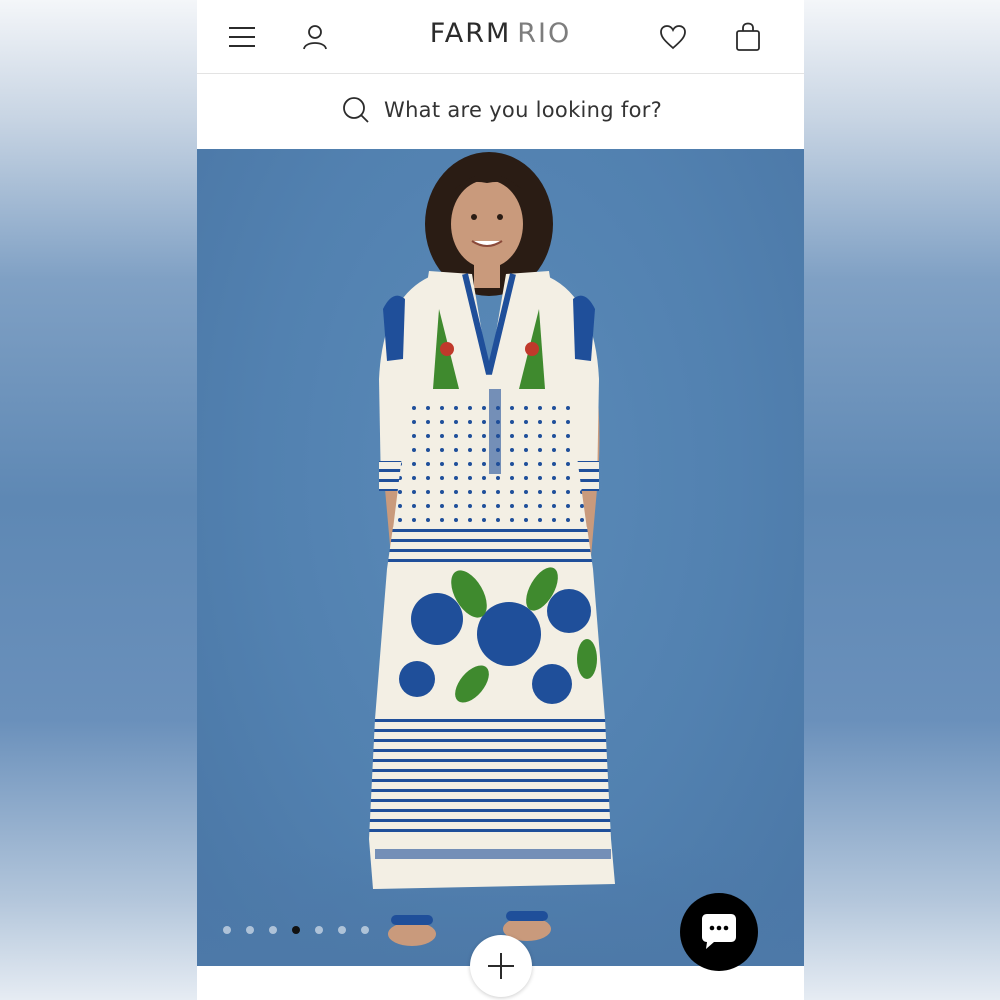 The height and width of the screenshot is (1000, 1000). I want to click on plus-icon, so click(501, 966).